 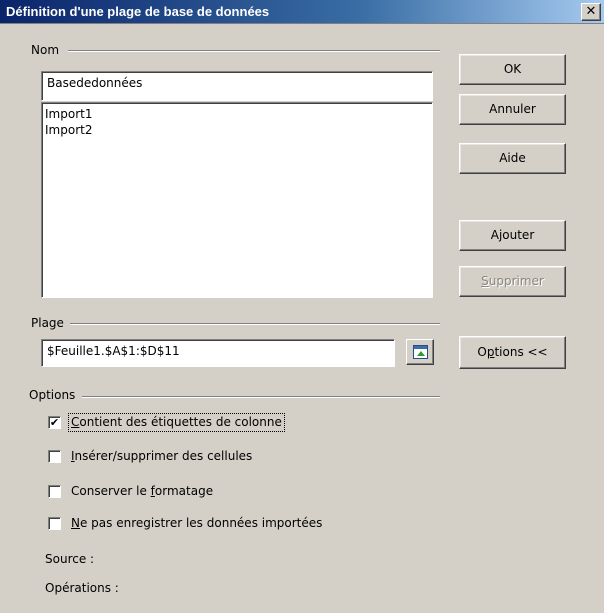 What do you see at coordinates (180, 422) in the screenshot?
I see `column-labels-label-rest: ontient des étiquettes de colonne` at bounding box center [180, 422].